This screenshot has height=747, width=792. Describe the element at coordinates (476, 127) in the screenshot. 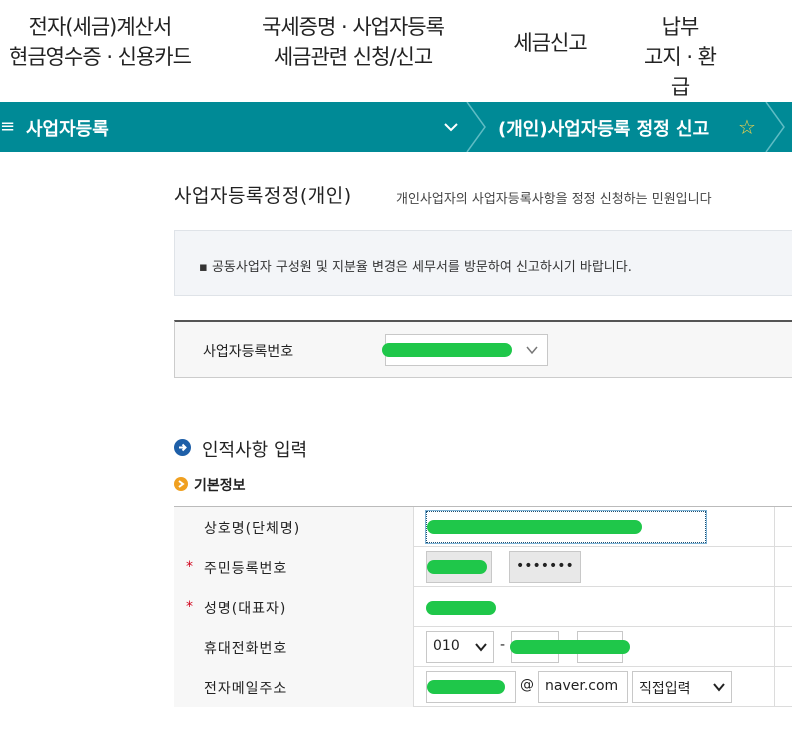

I see `breadcrumb-separator` at that location.